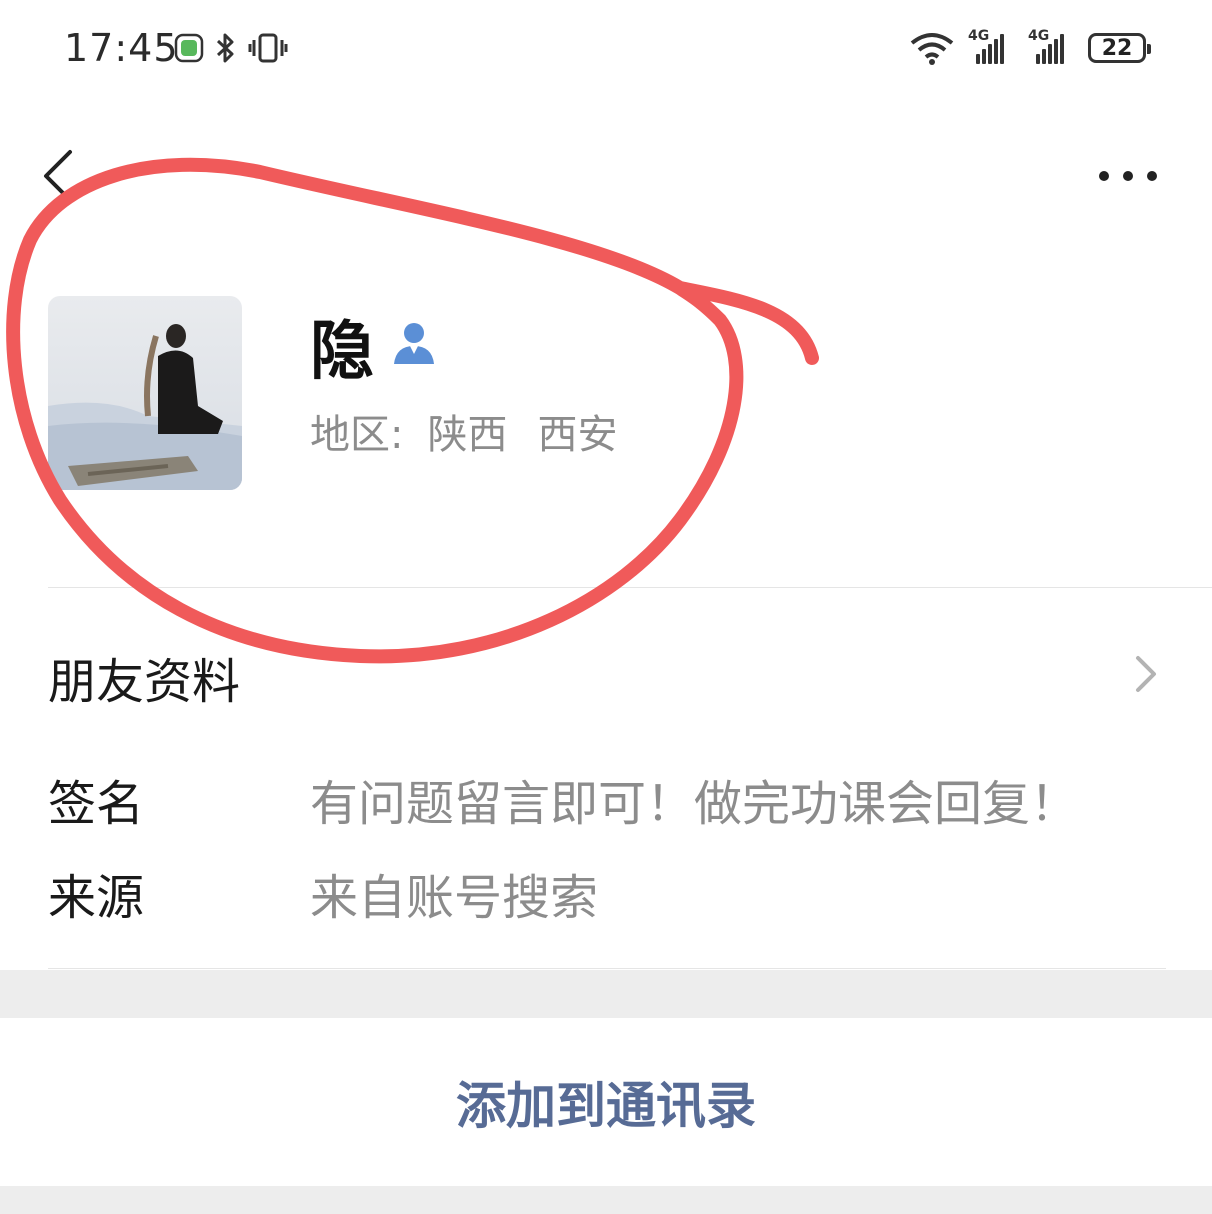 This screenshot has width=1212, height=1214. What do you see at coordinates (467, 435) in the screenshot?
I see `region-province: 陕西` at bounding box center [467, 435].